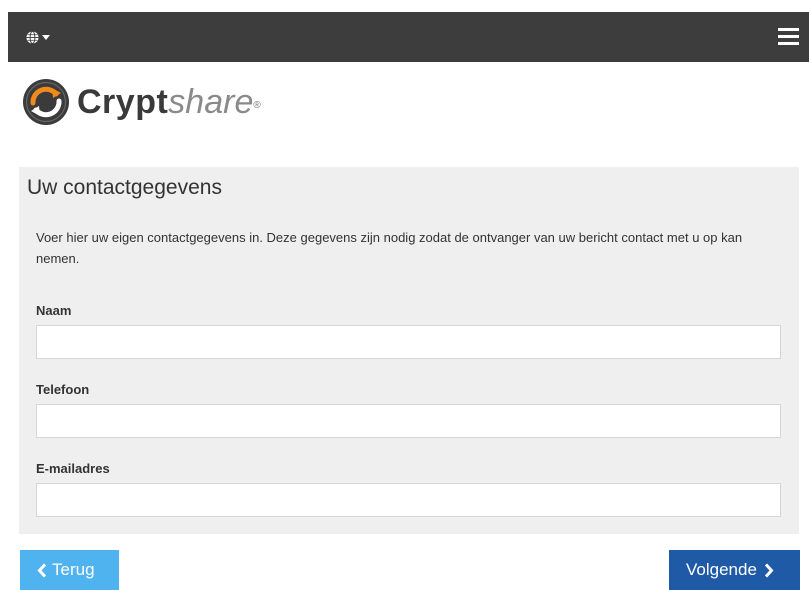  Describe the element at coordinates (42, 570) in the screenshot. I see `chevron-left-icon` at that location.